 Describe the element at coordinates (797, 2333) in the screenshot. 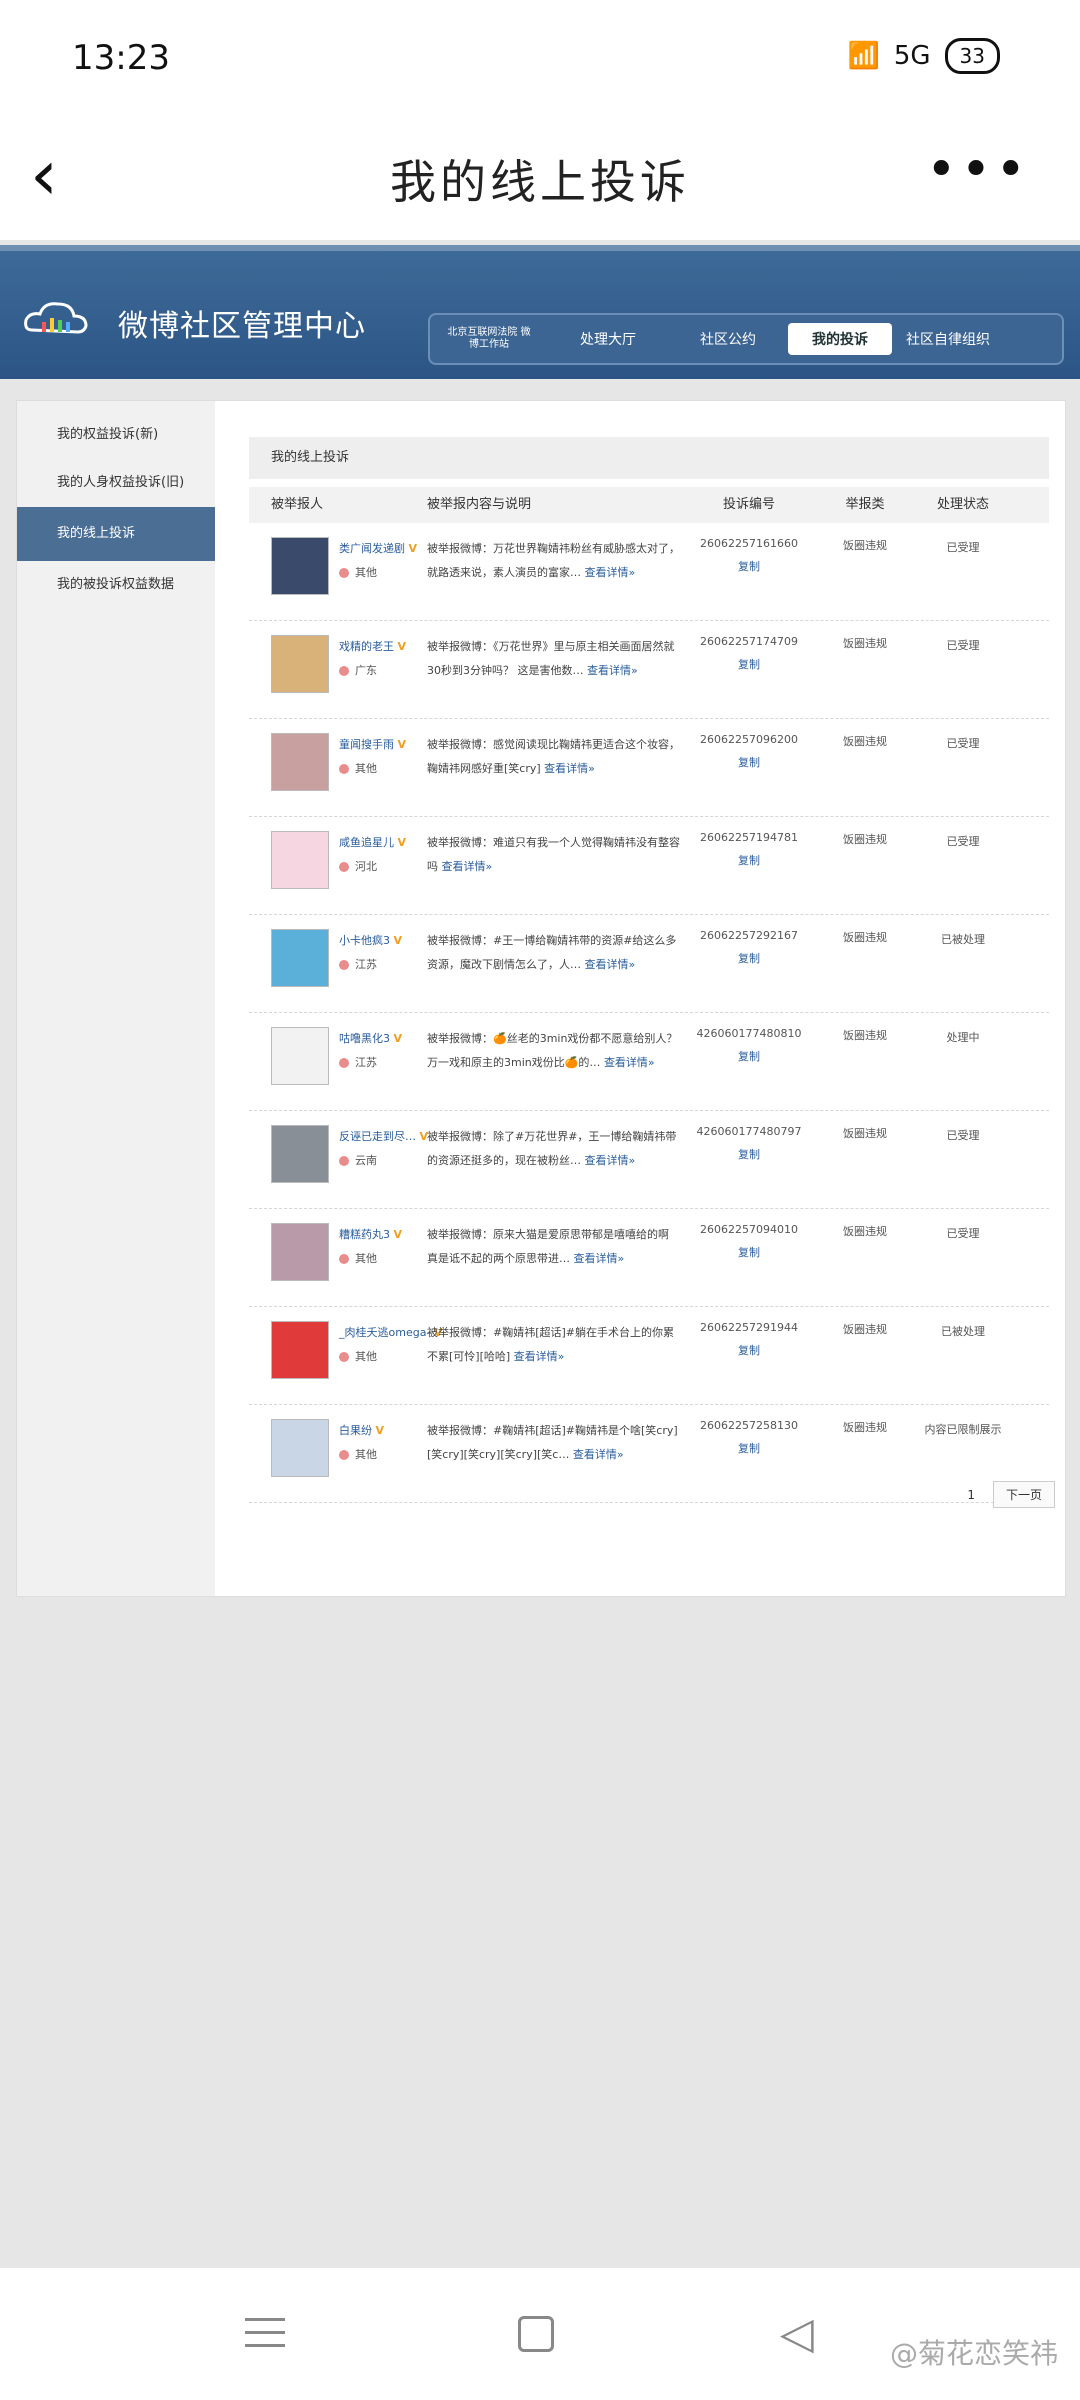

I see `back-triangle-icon: ◁` at that location.